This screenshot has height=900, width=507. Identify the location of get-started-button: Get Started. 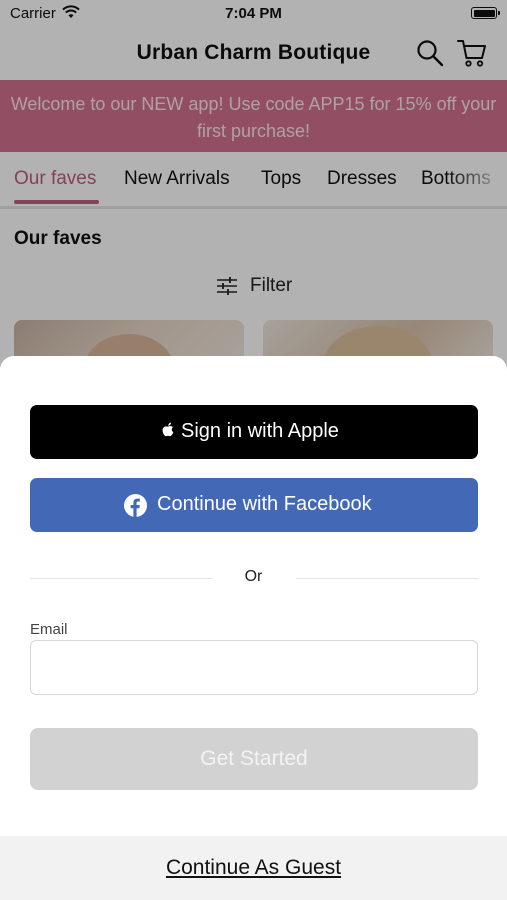
(254, 759).